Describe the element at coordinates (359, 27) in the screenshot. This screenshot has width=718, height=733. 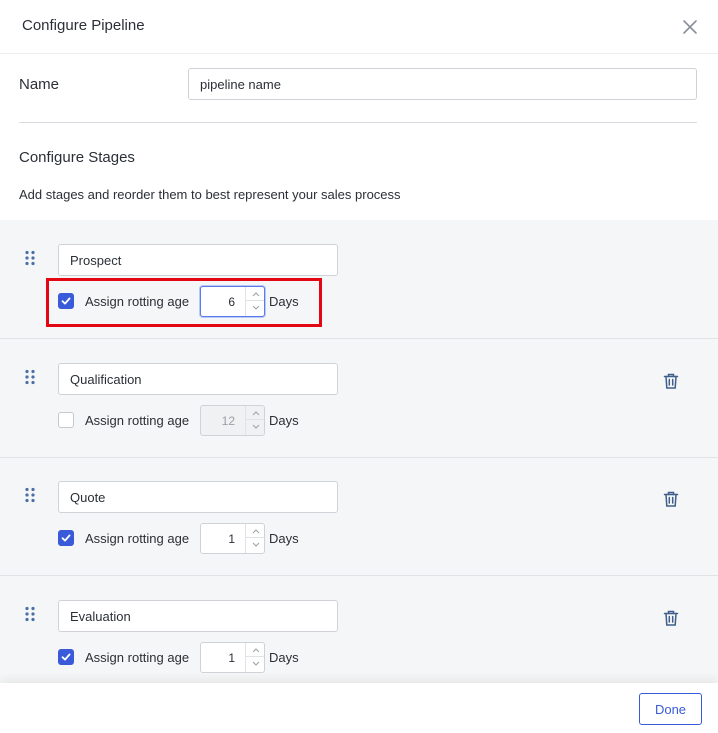
I see `dialog-header: Configure Pipeline` at that location.